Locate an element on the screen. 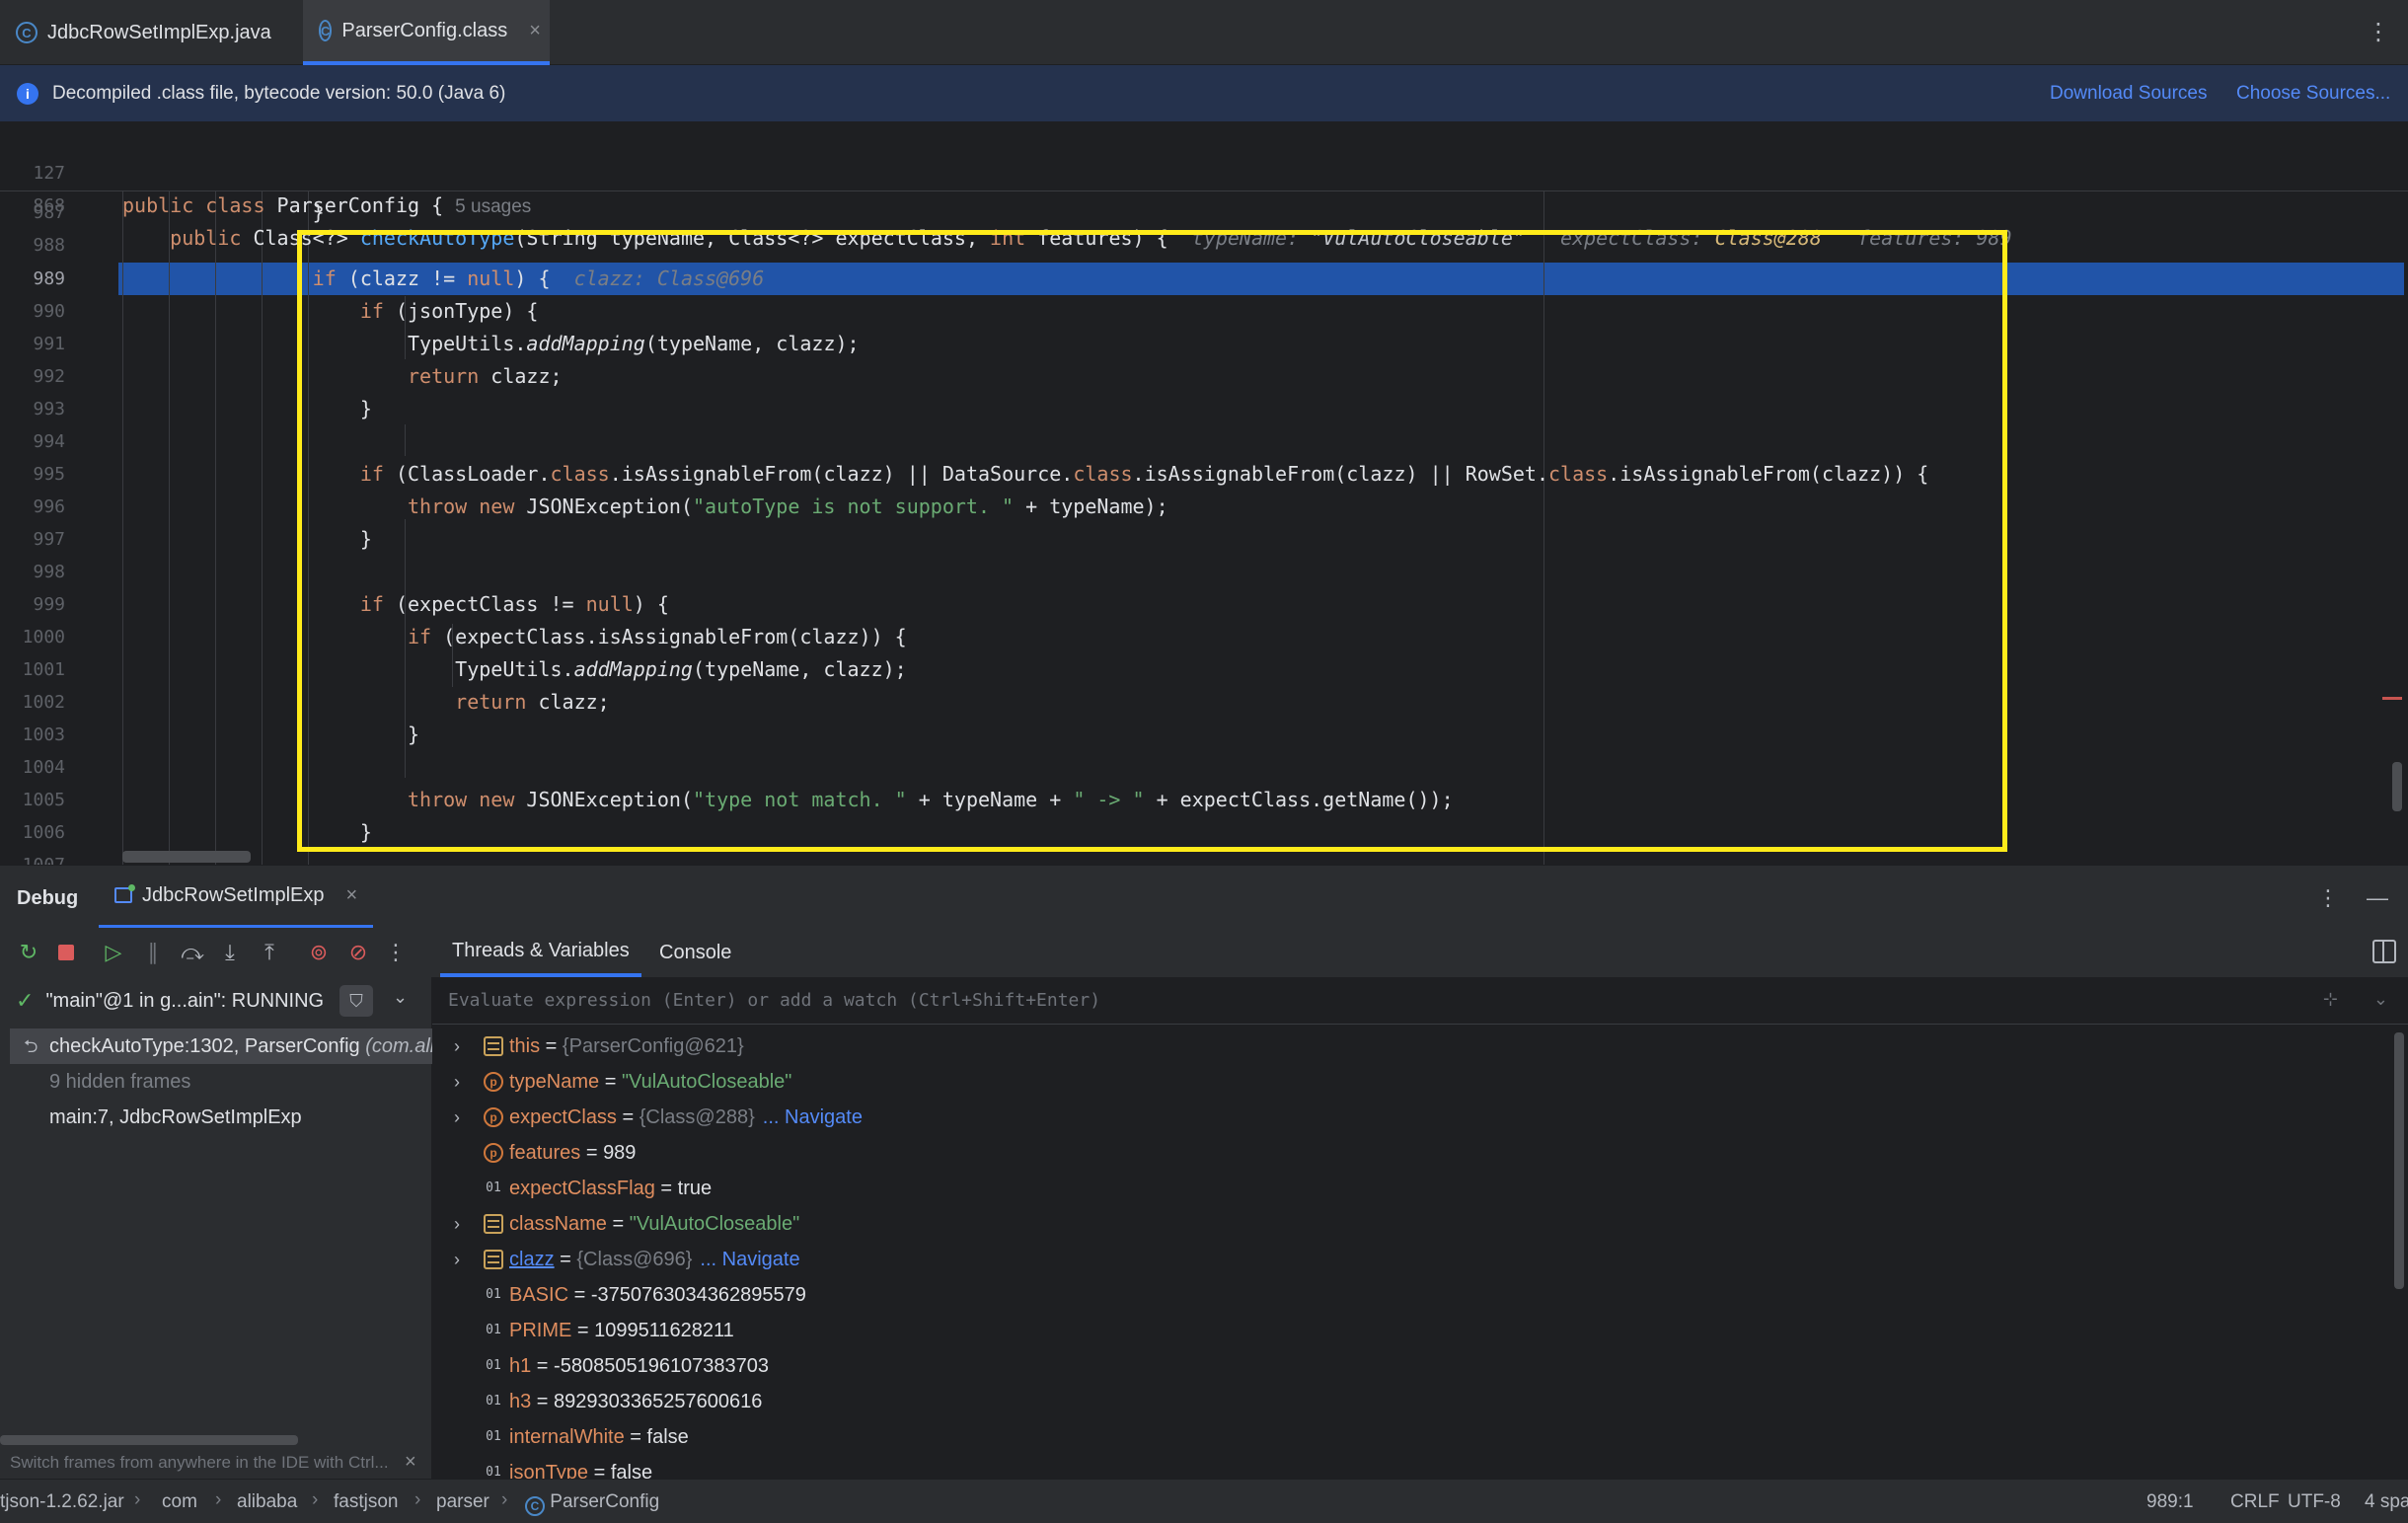 The width and height of the screenshot is (2408, 1523). indent-setting: 4 spa is located at coordinates (2386, 1502).